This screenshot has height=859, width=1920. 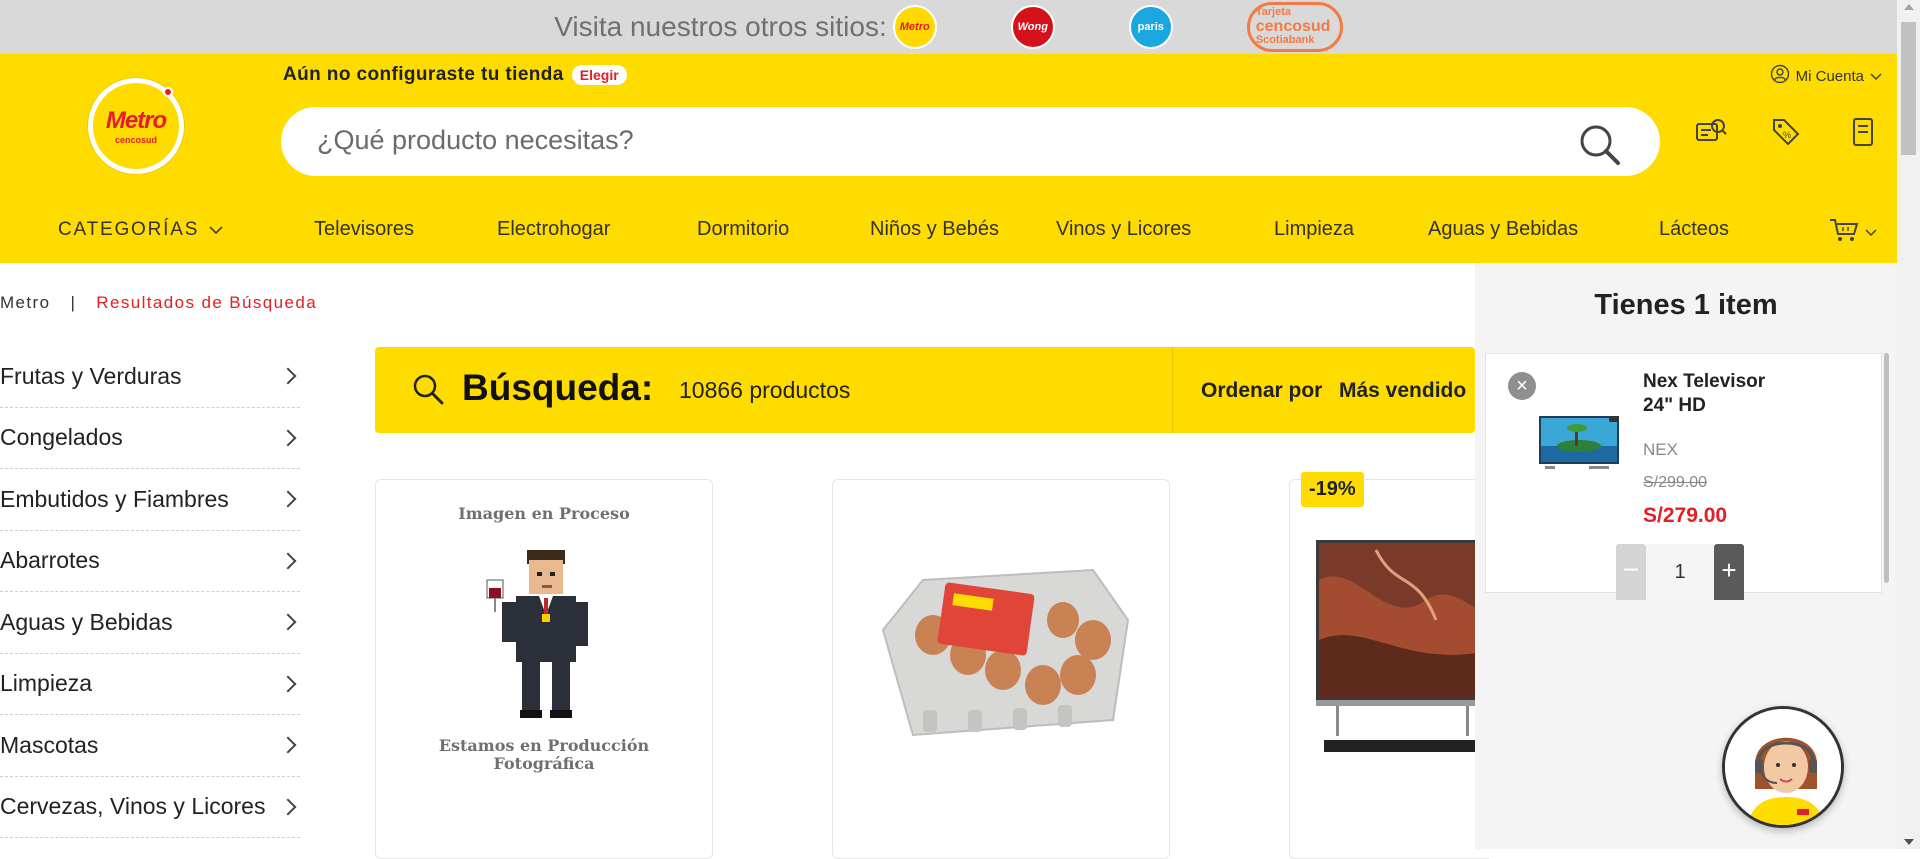 What do you see at coordinates (114, 498) in the screenshot?
I see `sidebar-item-label: Embutidos y Fiambres` at bounding box center [114, 498].